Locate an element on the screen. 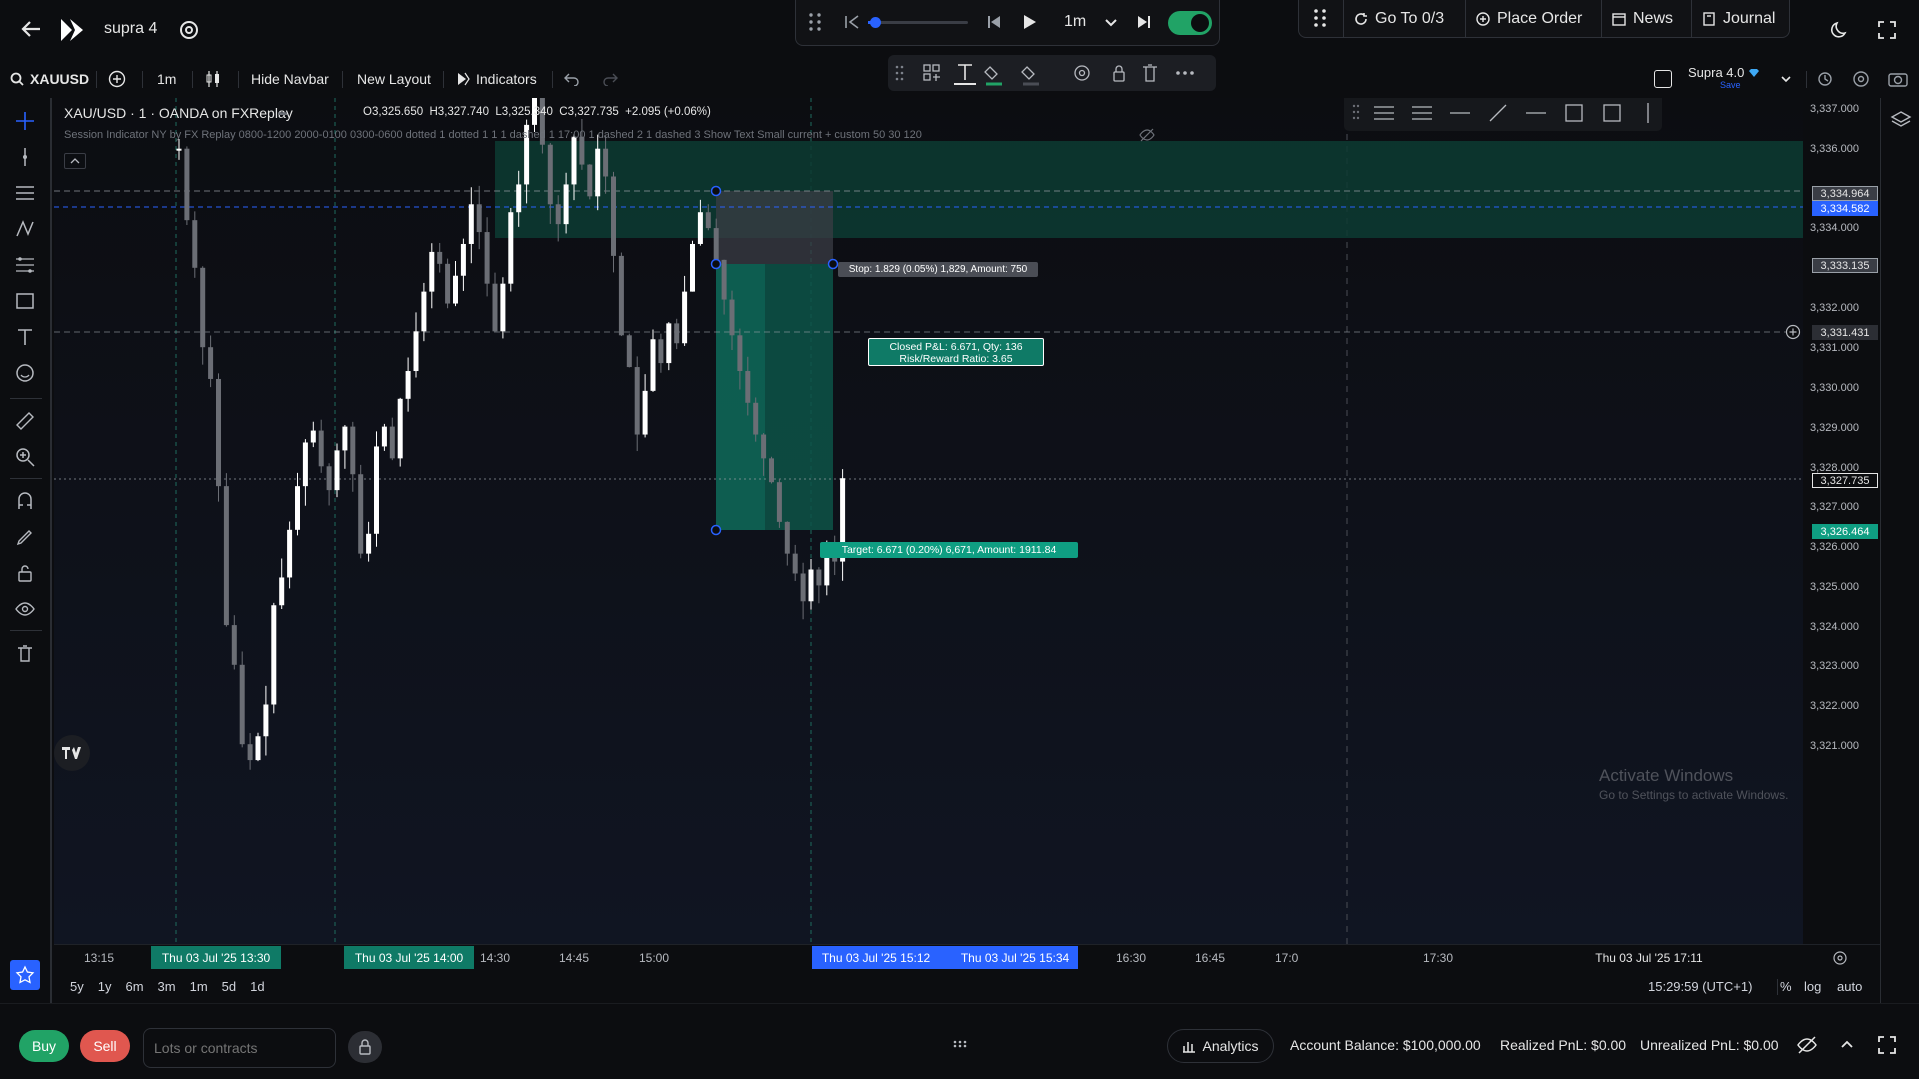  text-style-icon is located at coordinates (965, 74).